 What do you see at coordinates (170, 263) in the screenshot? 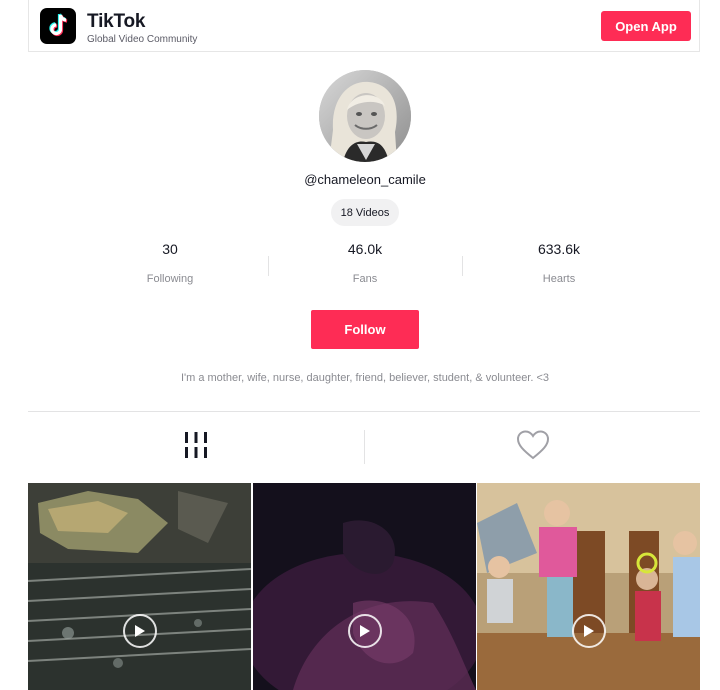
I see `stat-following: 30 Following` at bounding box center [170, 263].